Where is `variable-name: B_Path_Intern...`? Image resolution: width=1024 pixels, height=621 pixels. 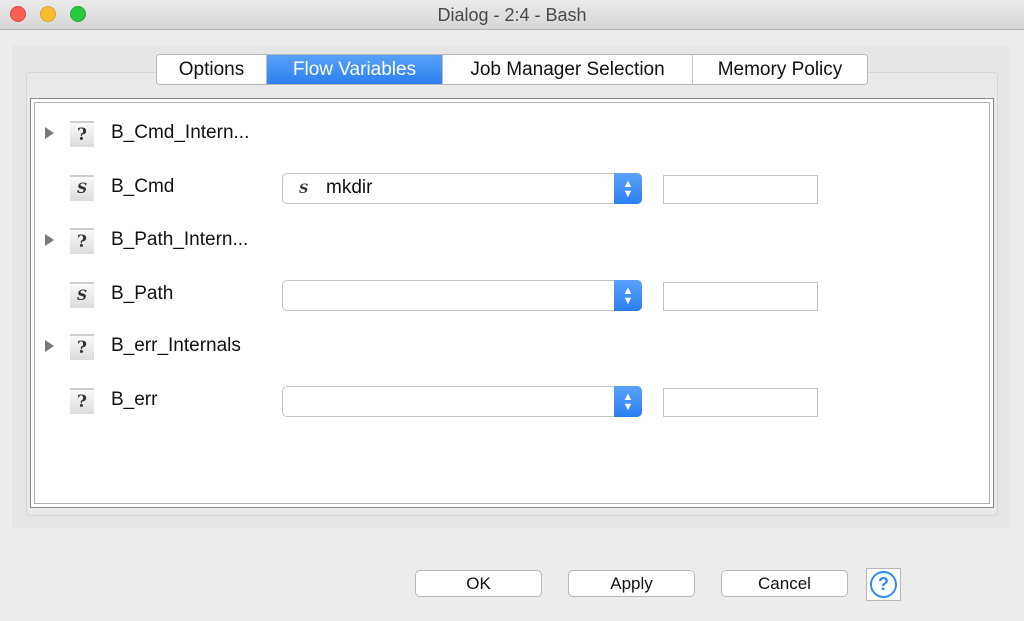 variable-name: B_Path_Intern... is located at coordinates (180, 239).